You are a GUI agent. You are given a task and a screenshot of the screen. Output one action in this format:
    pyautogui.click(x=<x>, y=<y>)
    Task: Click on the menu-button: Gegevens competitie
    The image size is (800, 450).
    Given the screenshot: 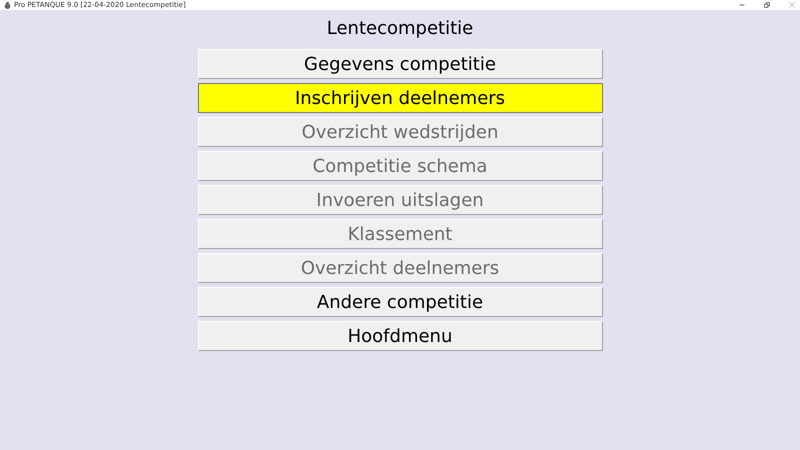 What is the action you would take?
    pyautogui.click(x=400, y=64)
    